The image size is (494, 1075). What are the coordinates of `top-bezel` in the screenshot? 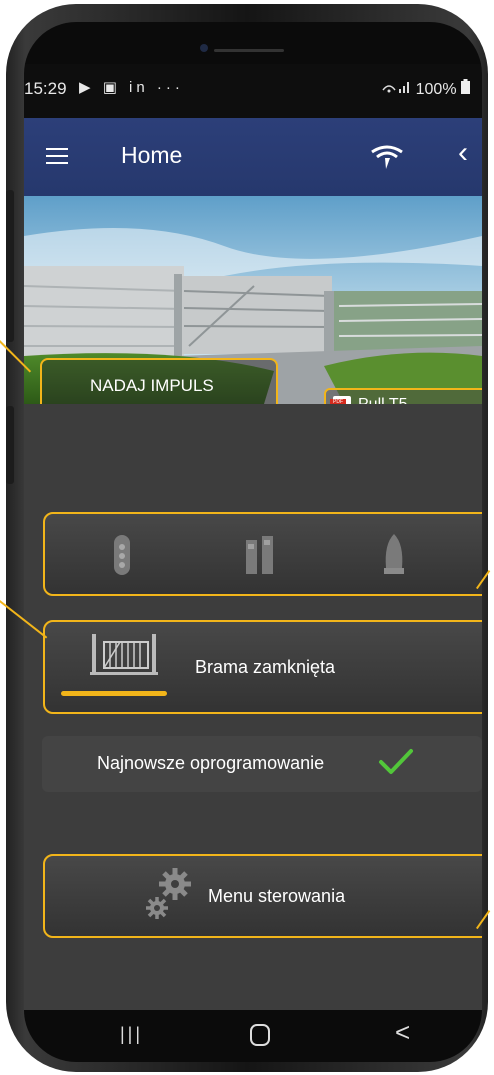 It's located at (253, 43).